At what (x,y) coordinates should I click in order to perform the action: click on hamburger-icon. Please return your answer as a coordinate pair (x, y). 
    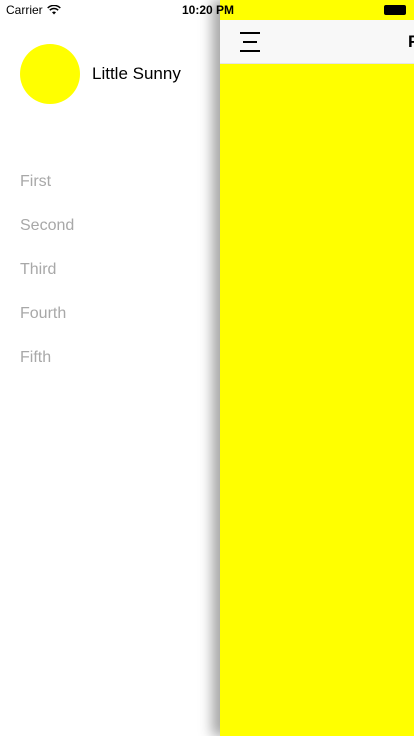
    Looking at the image, I should click on (250, 42).